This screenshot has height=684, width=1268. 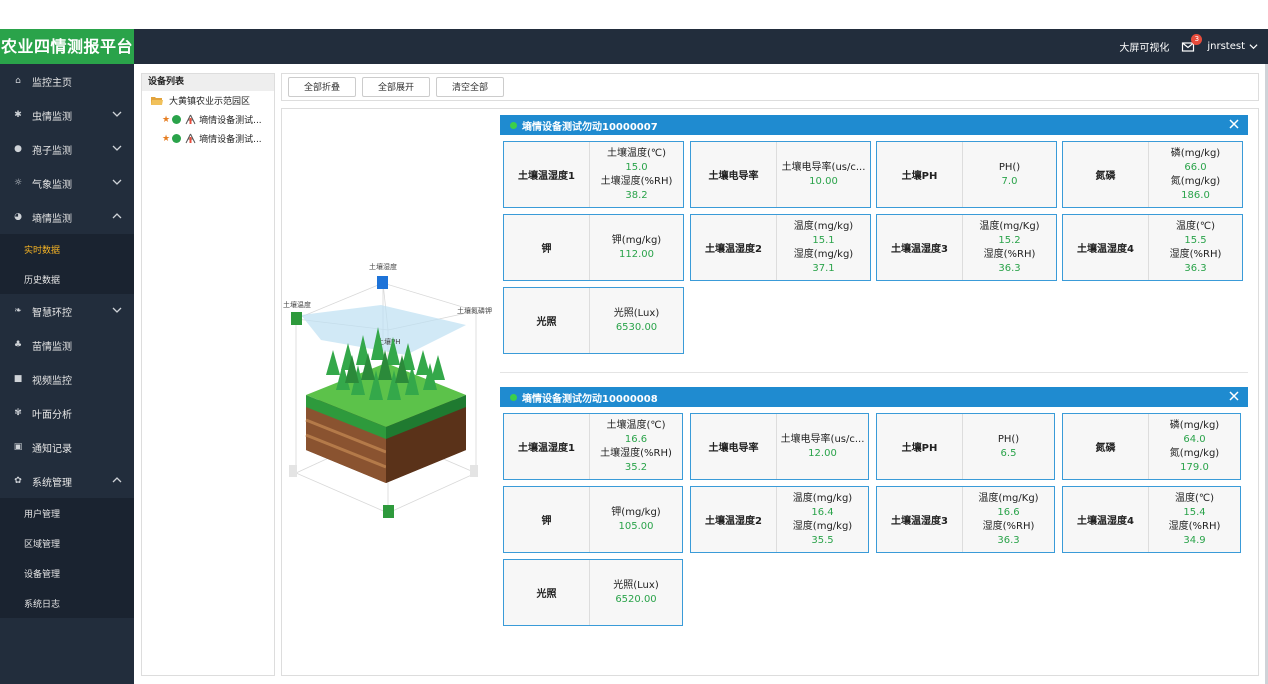 I want to click on tree-root: 大黄镇农业示范园区, so click(x=208, y=100).